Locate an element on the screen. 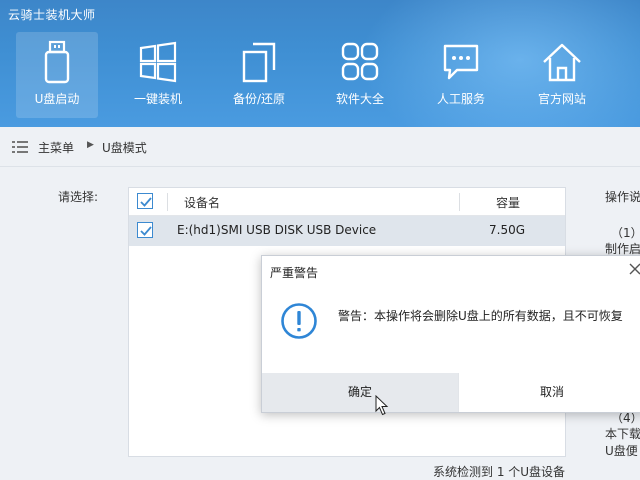 This screenshot has height=480, width=640. app-title: 云骑士装机大师 is located at coordinates (52, 15).